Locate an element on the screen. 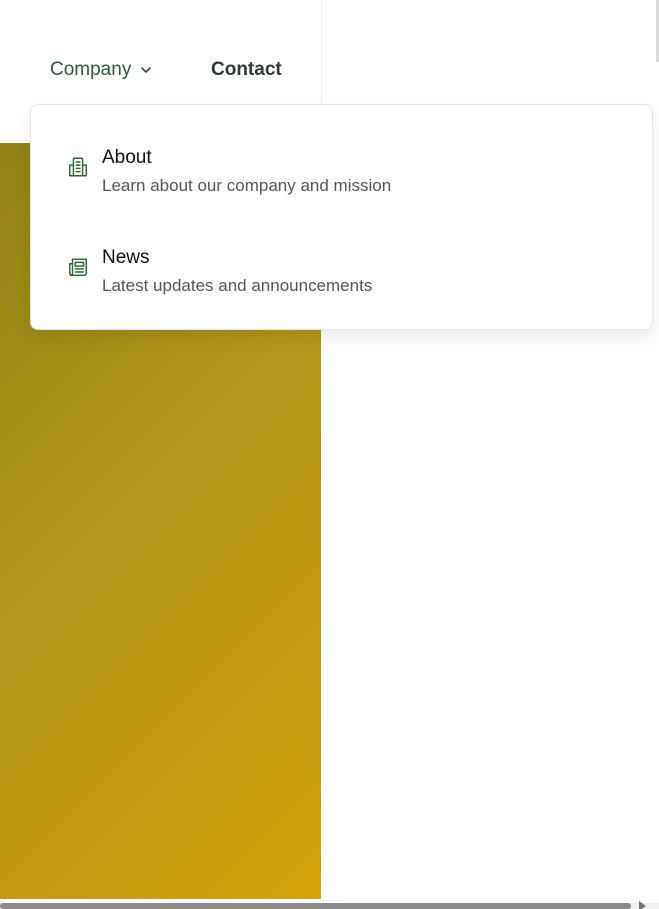 This screenshot has width=659, height=909. nav-contact-link: Contact is located at coordinates (246, 70).